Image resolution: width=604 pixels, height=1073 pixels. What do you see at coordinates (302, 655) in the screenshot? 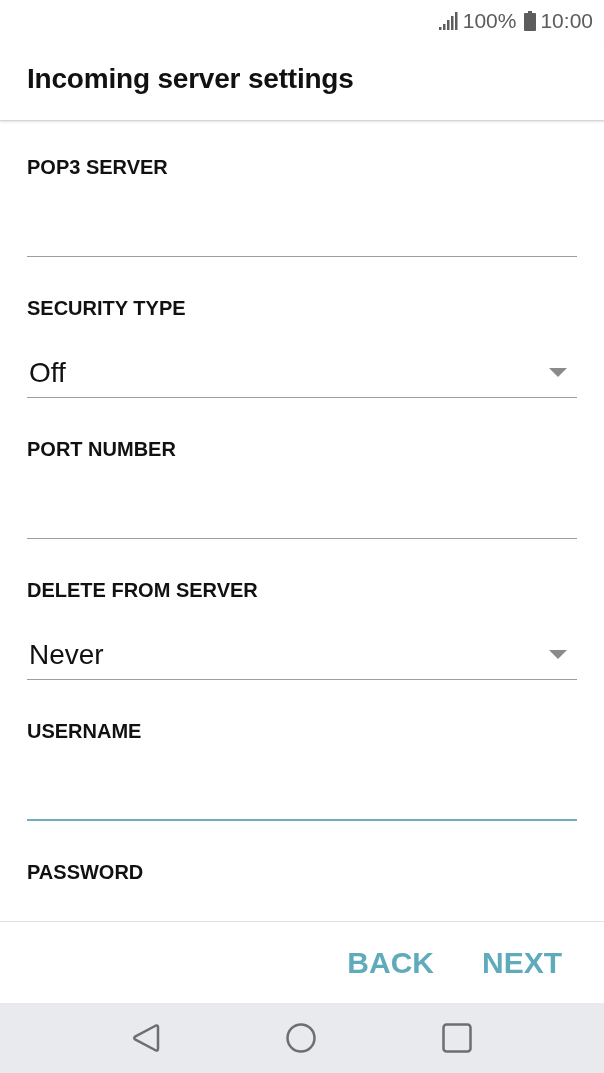
I see `dropdown-field: Never` at bounding box center [302, 655].